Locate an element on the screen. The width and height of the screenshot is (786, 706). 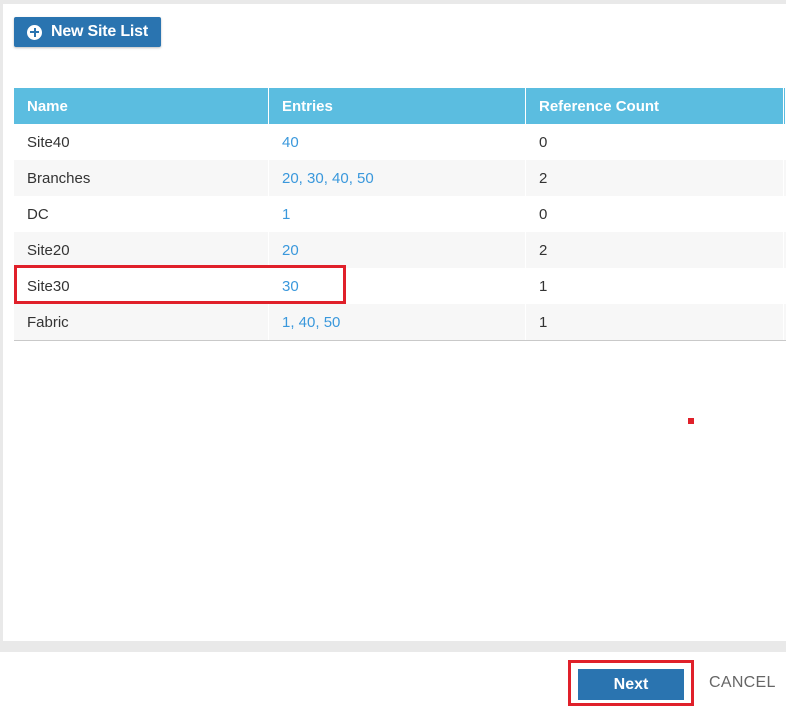
cell-name: Site20 is located at coordinates (141, 250).